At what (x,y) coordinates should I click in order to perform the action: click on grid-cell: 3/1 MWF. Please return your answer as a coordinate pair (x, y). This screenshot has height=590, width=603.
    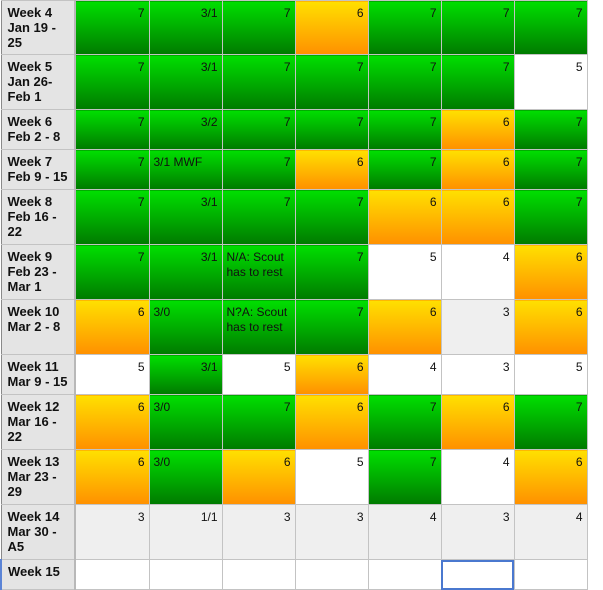
    Looking at the image, I should click on (185, 169).